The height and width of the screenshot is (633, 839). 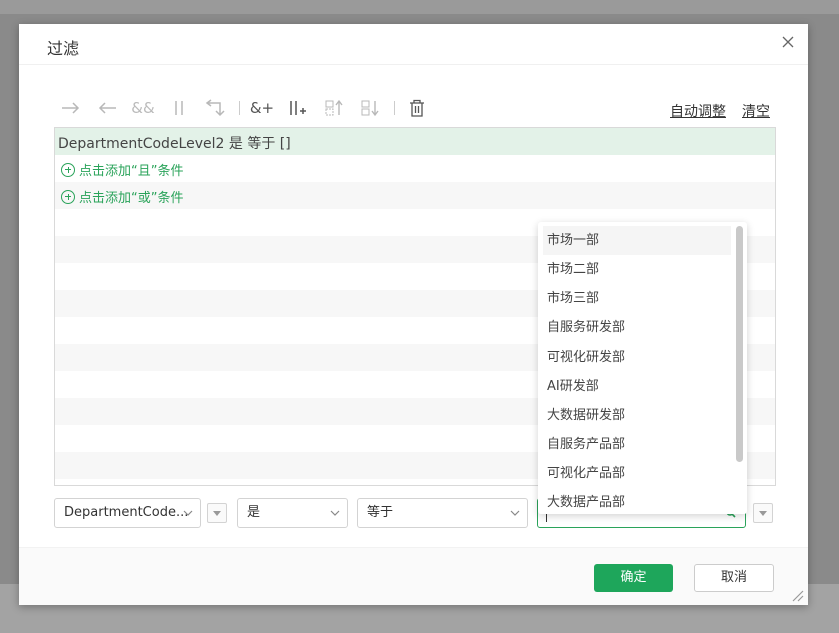 What do you see at coordinates (71, 108) in the screenshot?
I see `indent-right-arrow-icon` at bounding box center [71, 108].